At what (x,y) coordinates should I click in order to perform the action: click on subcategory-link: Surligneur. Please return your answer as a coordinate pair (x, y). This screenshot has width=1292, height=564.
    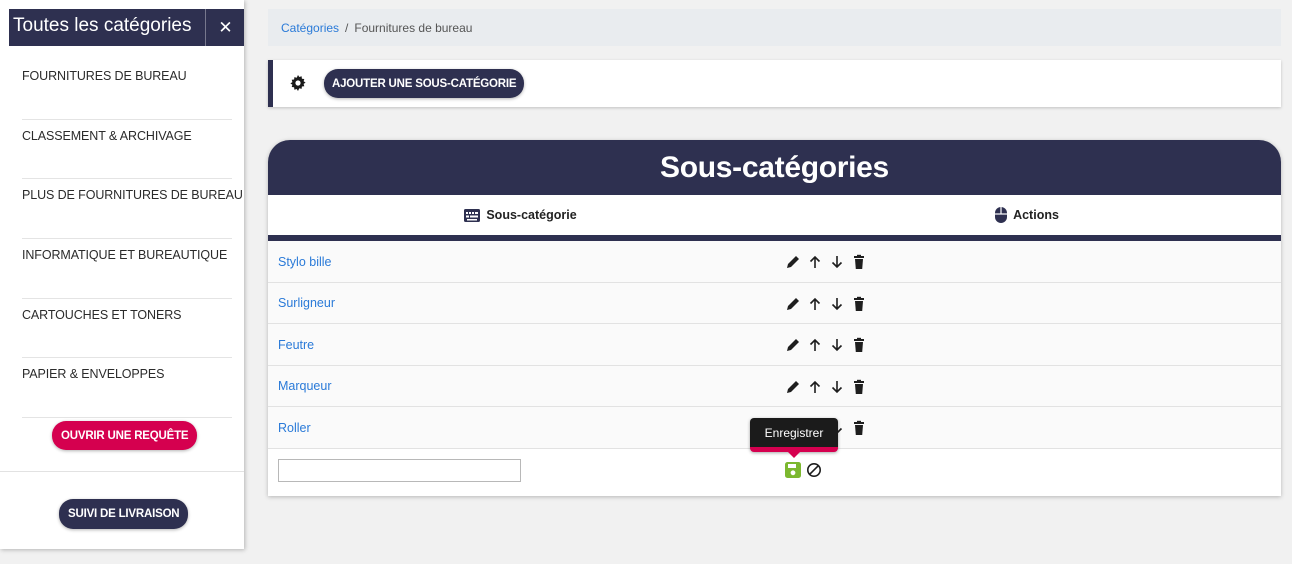
    Looking at the image, I should click on (306, 303).